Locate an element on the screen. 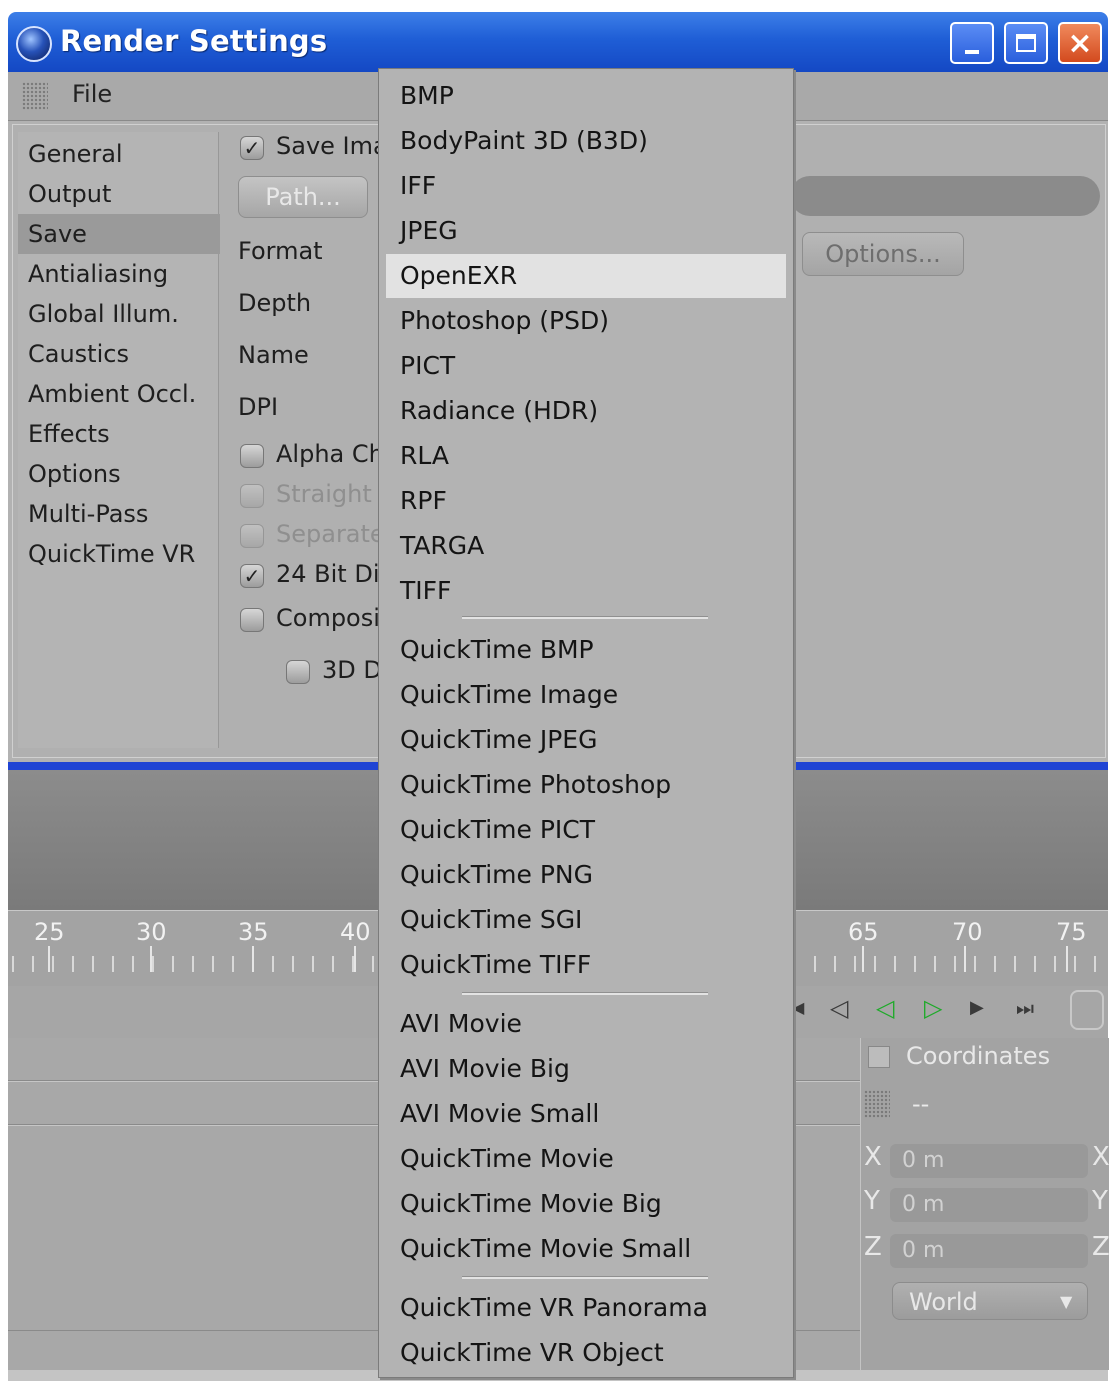 The height and width of the screenshot is (1381, 1110). compositing-checkbox is located at coordinates (252, 620).